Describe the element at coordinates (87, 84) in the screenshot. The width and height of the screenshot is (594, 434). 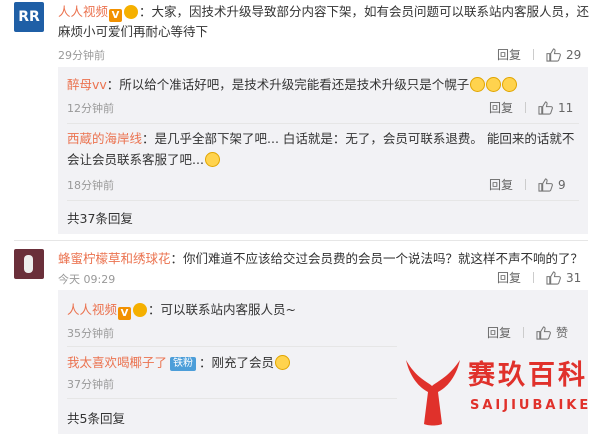
I see `reply-username: 醉母vv` at that location.